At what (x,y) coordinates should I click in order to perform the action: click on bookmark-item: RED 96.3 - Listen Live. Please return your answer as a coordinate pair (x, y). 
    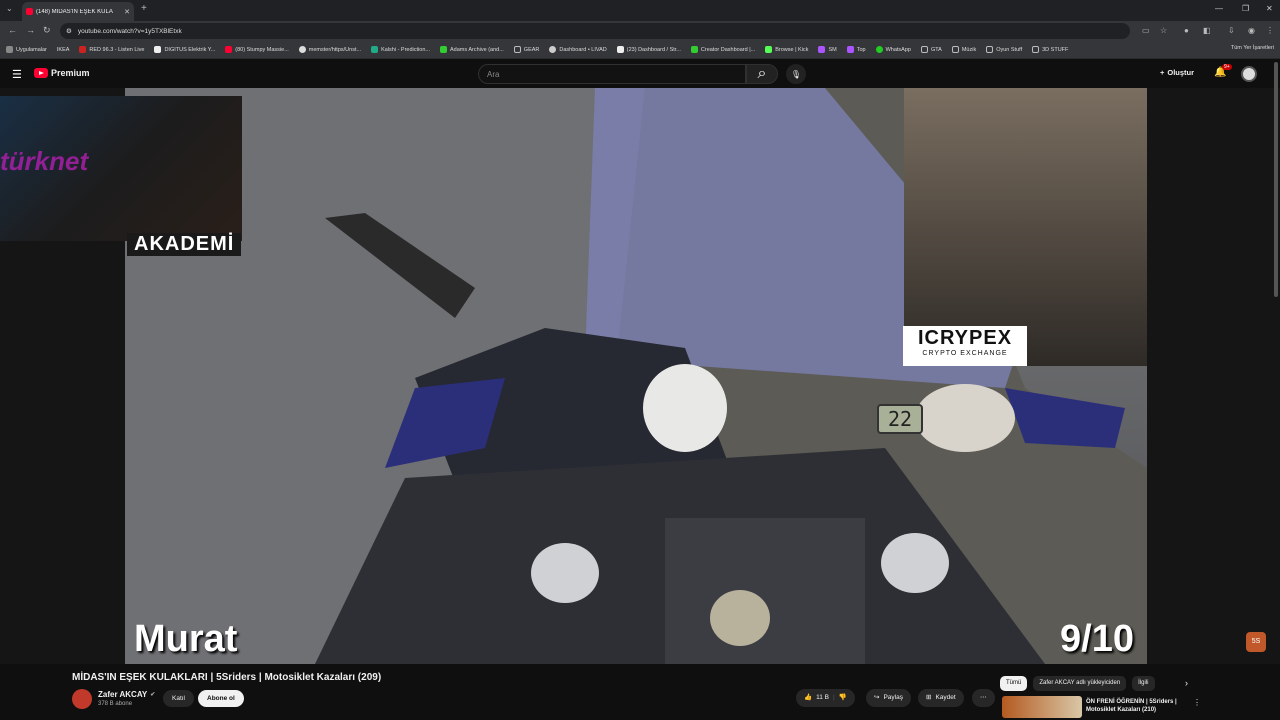
    Looking at the image, I should click on (111, 49).